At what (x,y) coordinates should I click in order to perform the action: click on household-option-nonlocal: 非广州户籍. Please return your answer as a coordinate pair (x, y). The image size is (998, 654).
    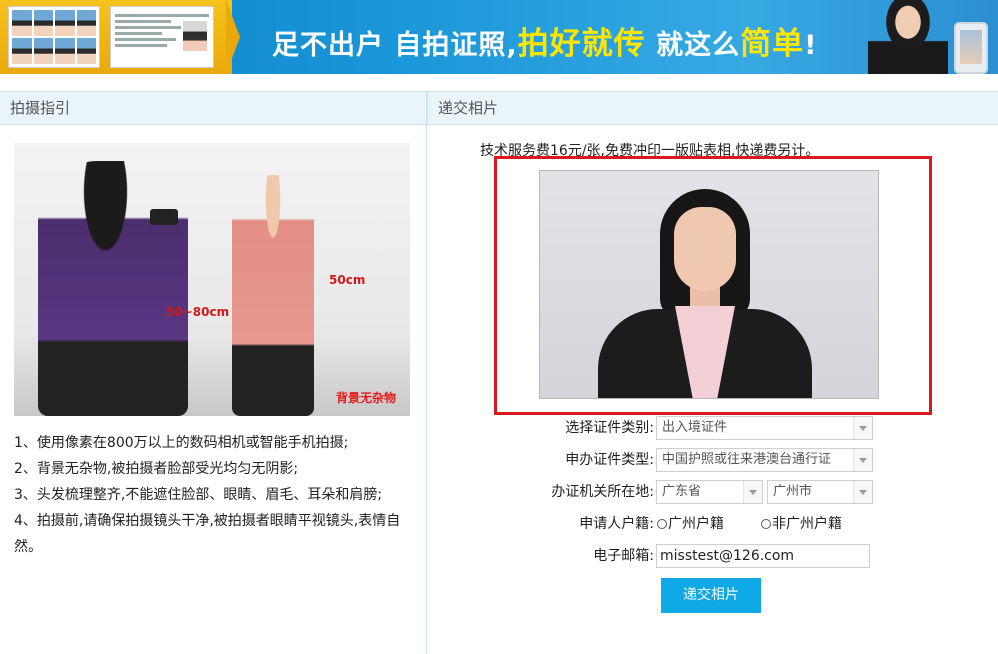
    Looking at the image, I should click on (807, 524).